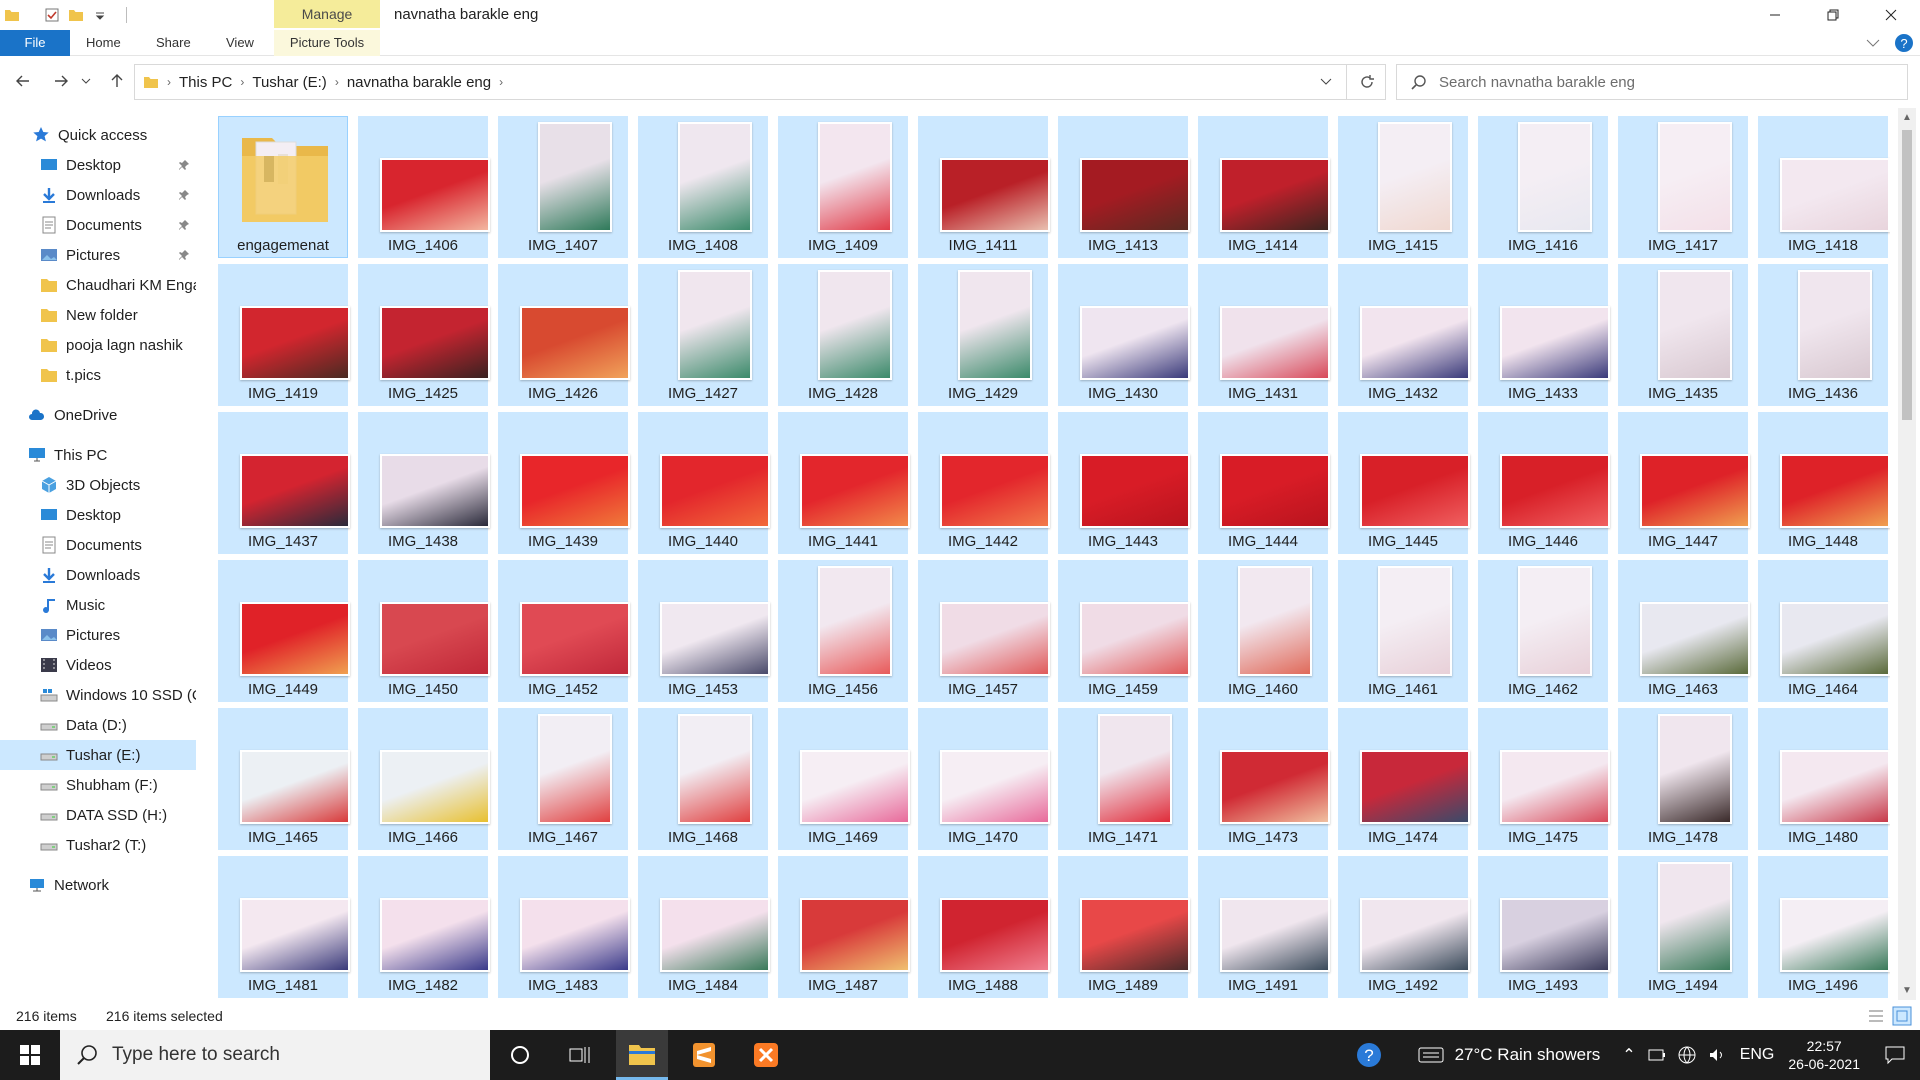  What do you see at coordinates (86, 81) in the screenshot?
I see `recent-locations-button` at bounding box center [86, 81].